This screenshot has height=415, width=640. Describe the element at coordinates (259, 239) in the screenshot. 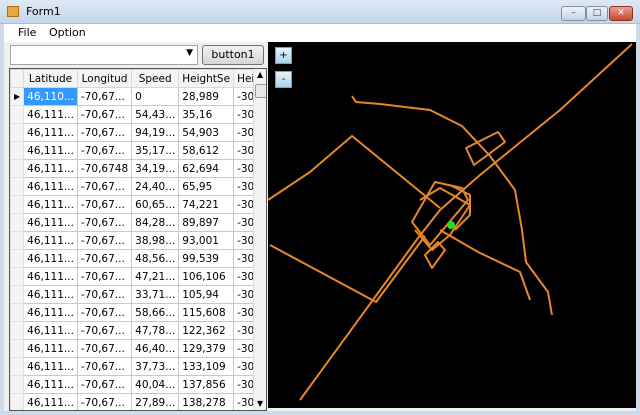

I see `vertical-scrollbar: ▲ ▼` at that location.